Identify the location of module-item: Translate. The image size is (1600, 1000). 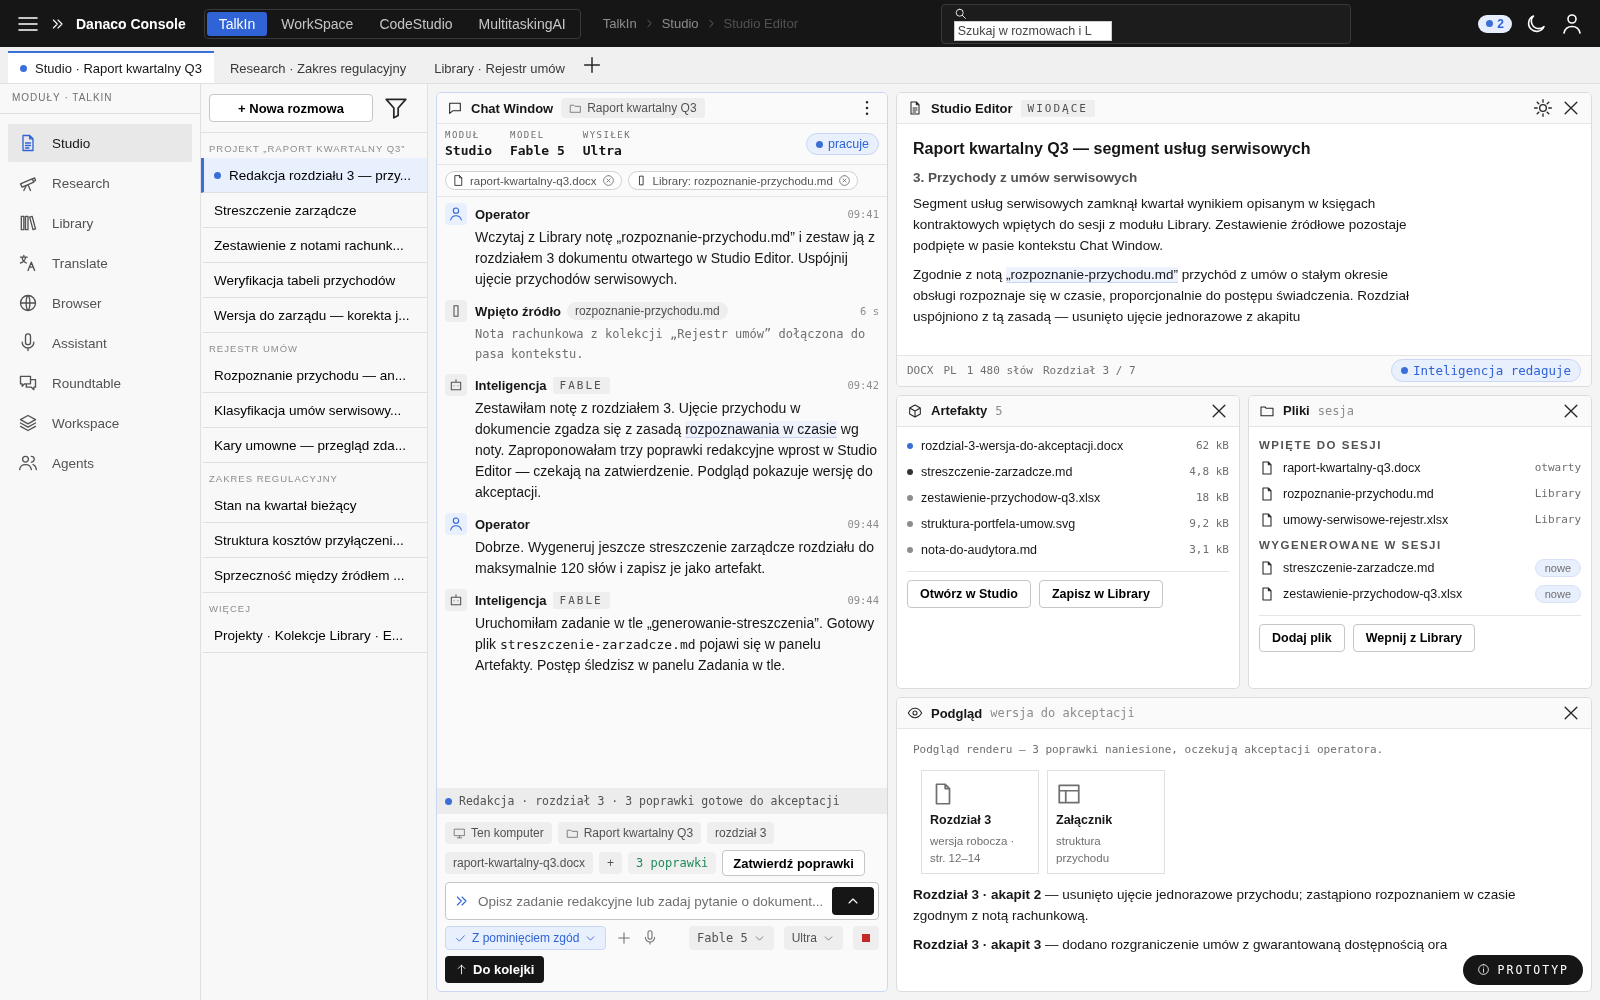
(100, 263).